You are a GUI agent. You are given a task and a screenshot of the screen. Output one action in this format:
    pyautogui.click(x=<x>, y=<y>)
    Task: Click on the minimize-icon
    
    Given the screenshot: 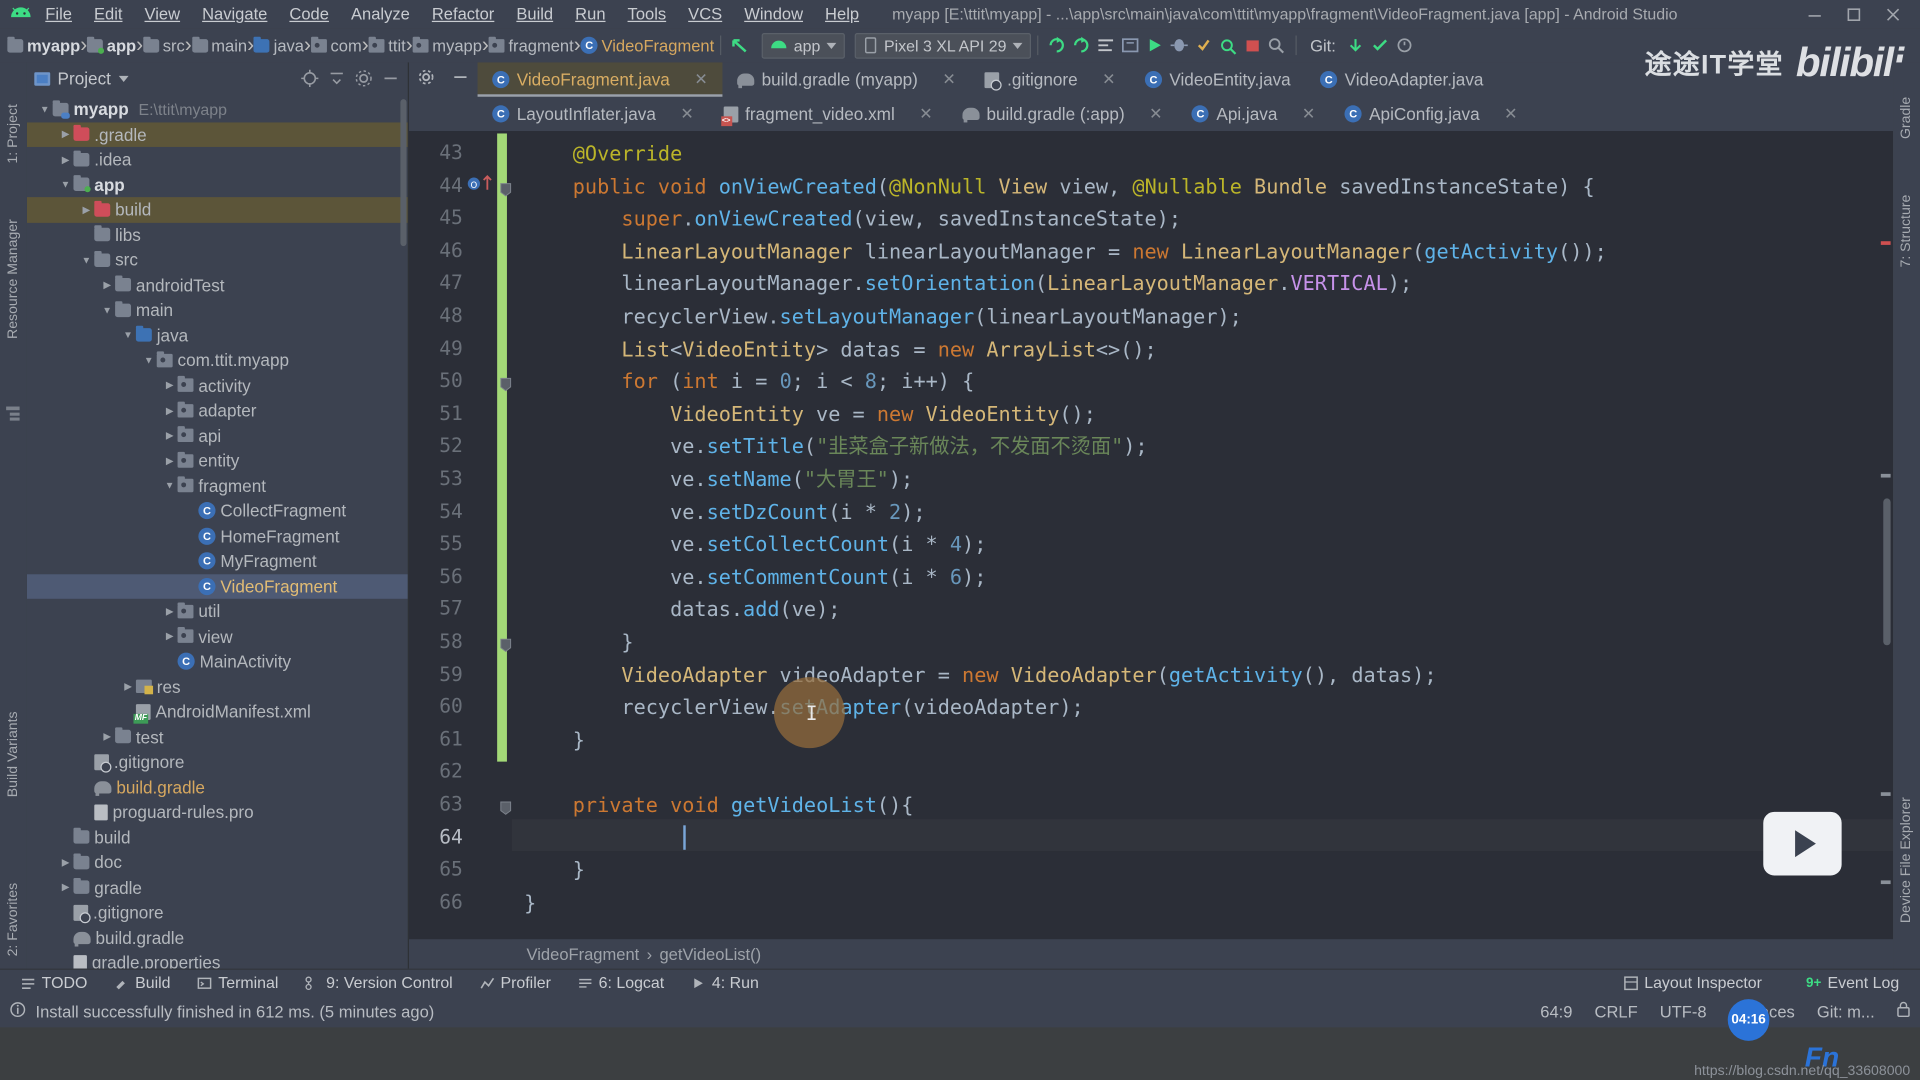 What is the action you would take?
    pyautogui.click(x=1815, y=14)
    